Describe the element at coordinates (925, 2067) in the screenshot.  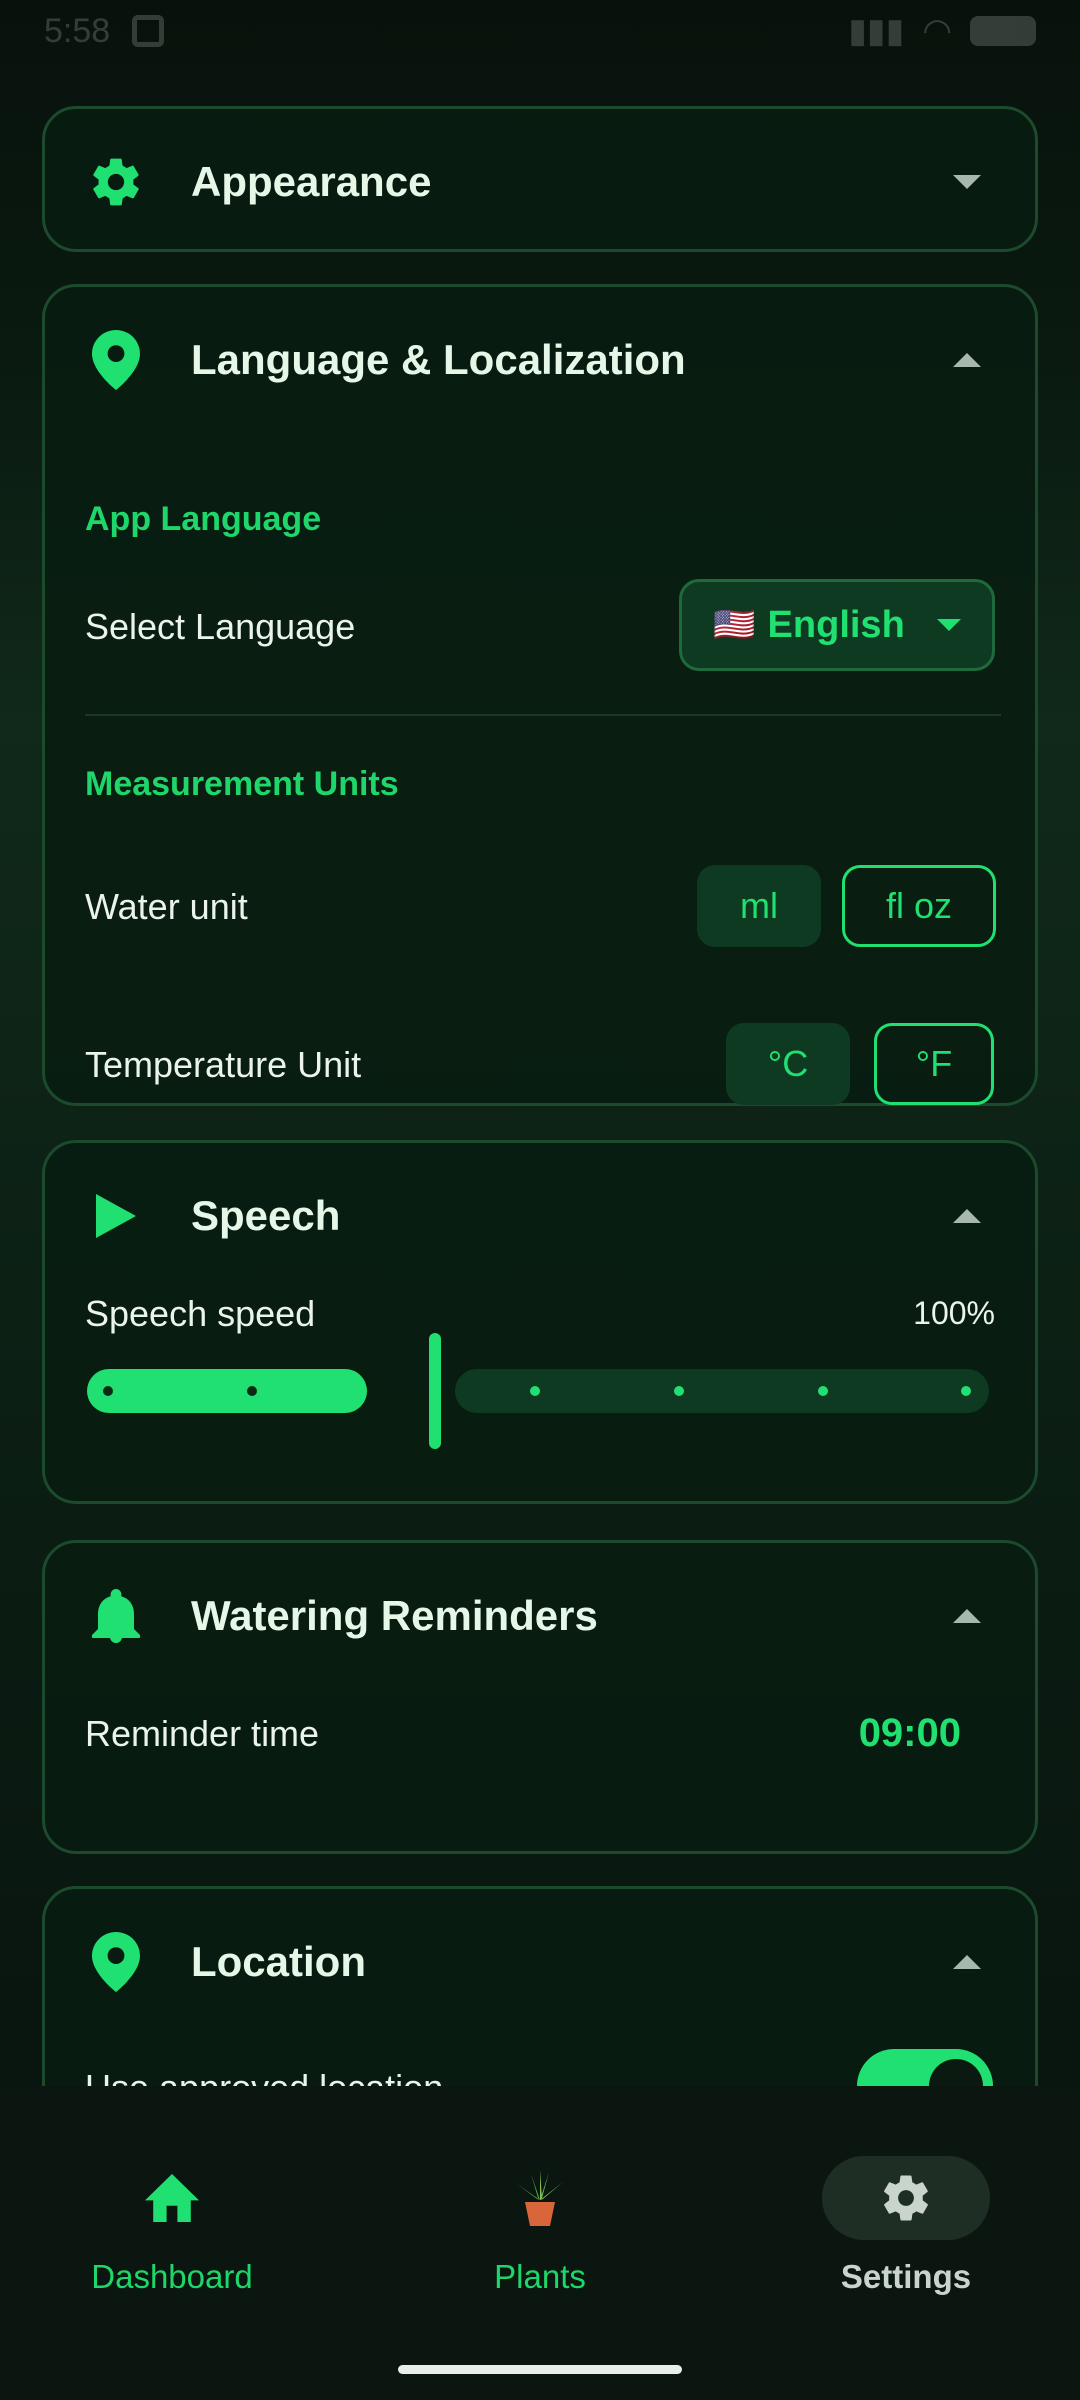
I see `location-toggle` at that location.